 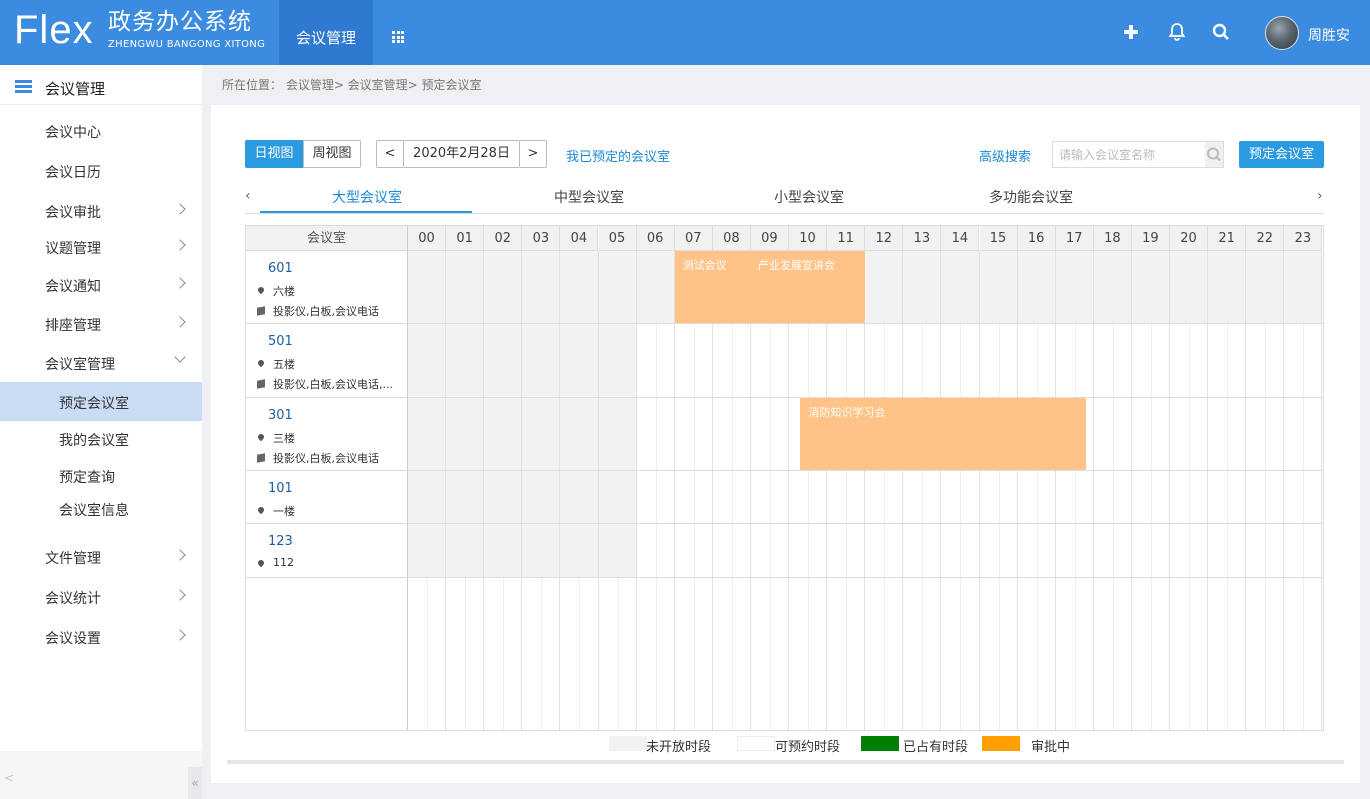 I want to click on user-name: 周胜安, so click(x=1329, y=35).